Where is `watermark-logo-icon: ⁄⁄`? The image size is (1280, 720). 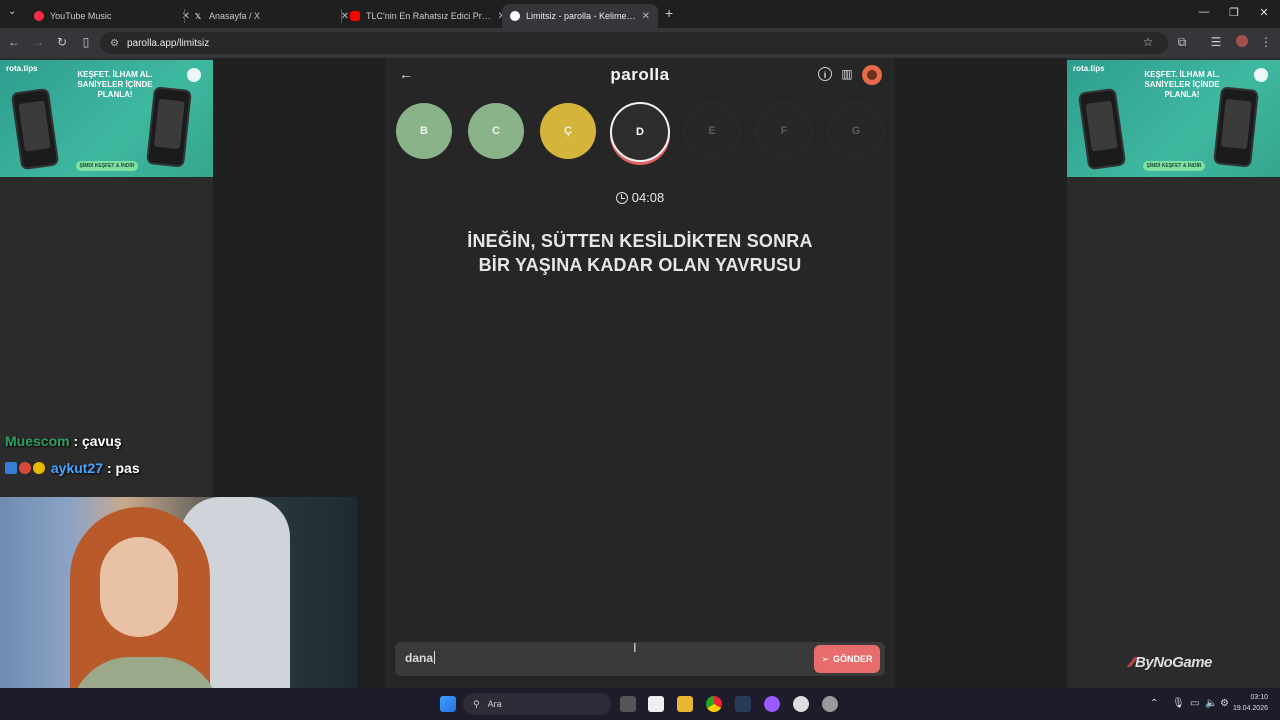 watermark-logo-icon: ⁄⁄ is located at coordinates (1132, 662).